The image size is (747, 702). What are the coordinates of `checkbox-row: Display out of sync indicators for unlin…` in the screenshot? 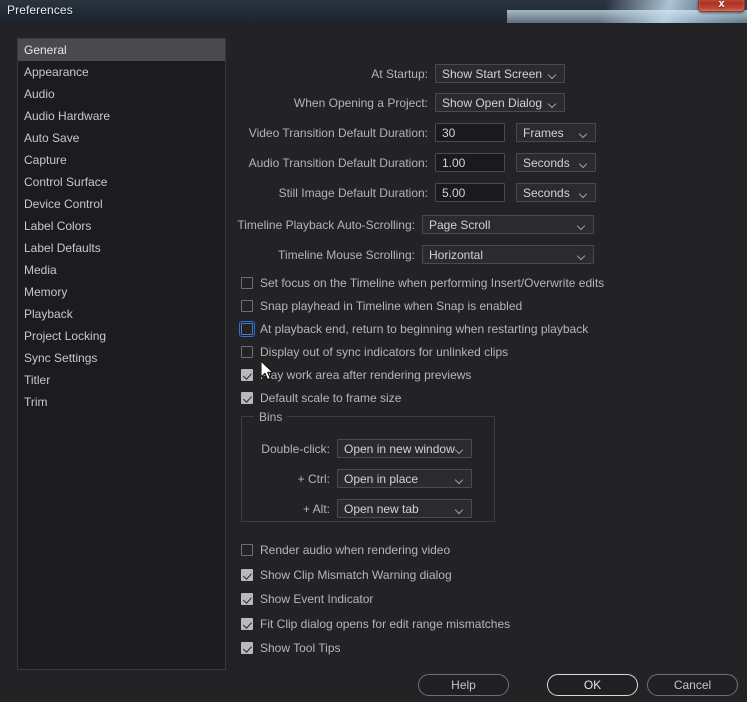 It's located at (374, 352).